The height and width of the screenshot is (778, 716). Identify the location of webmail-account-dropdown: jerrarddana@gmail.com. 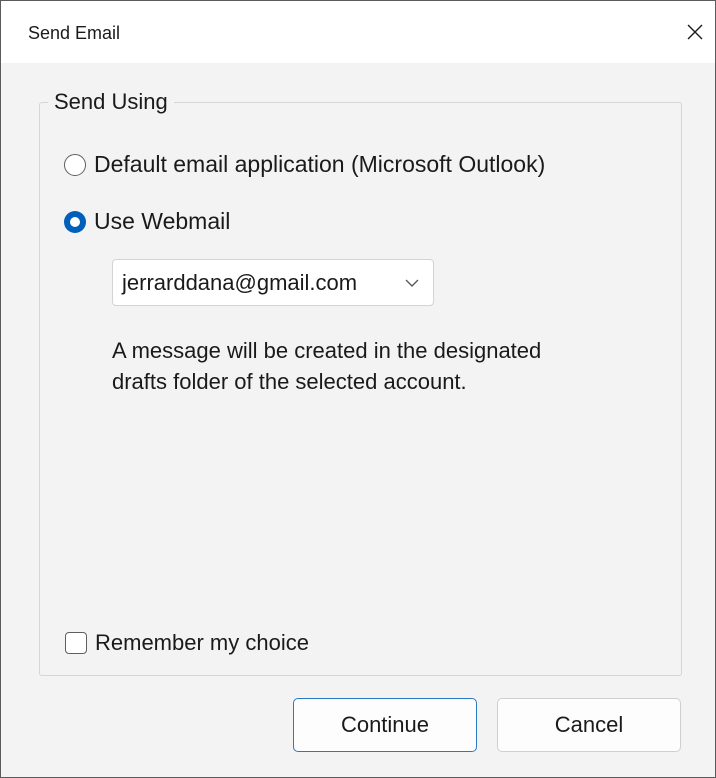
(273, 282).